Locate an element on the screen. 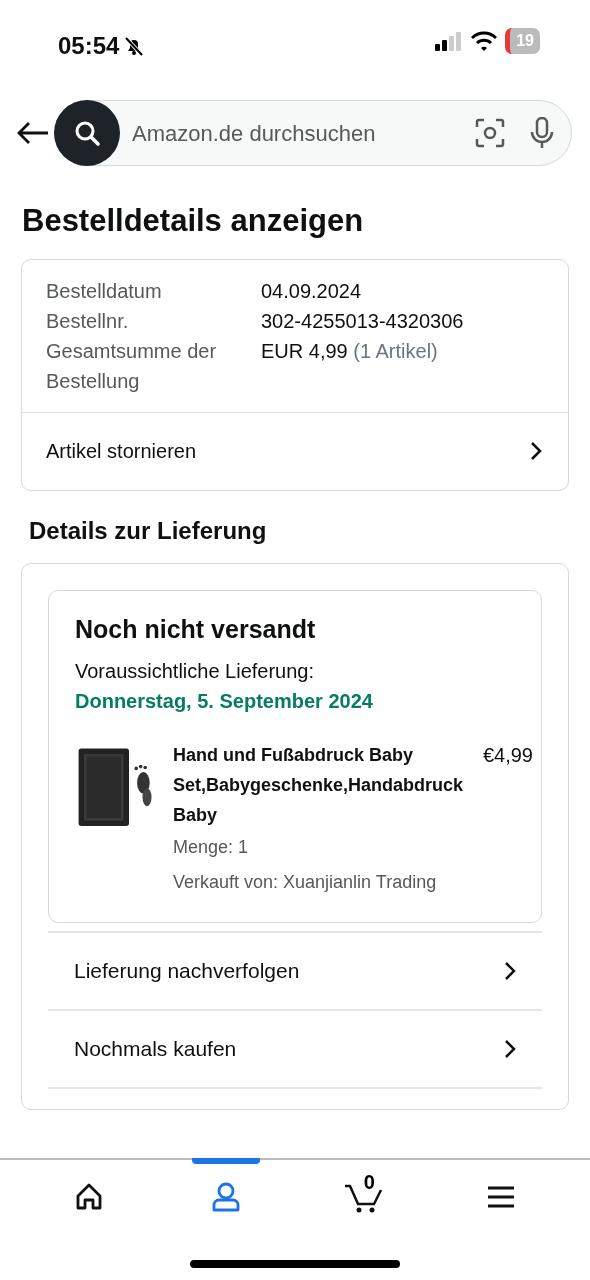  item-count: (1 Artikel) is located at coordinates (395, 350).